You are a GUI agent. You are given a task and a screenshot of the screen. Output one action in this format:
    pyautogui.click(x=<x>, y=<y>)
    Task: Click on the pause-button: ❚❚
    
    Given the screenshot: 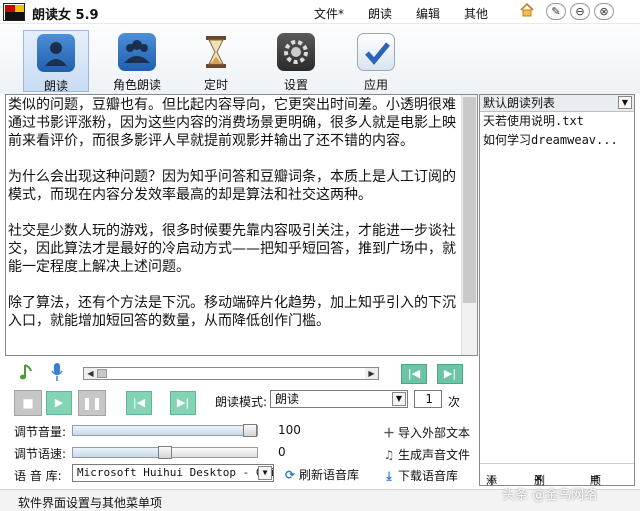 What is the action you would take?
    pyautogui.click(x=92, y=403)
    